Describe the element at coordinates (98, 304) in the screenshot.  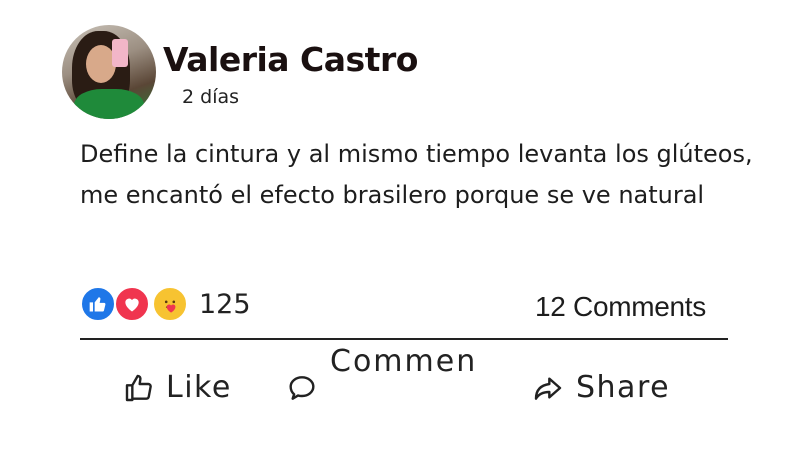
I see `like-icon` at that location.